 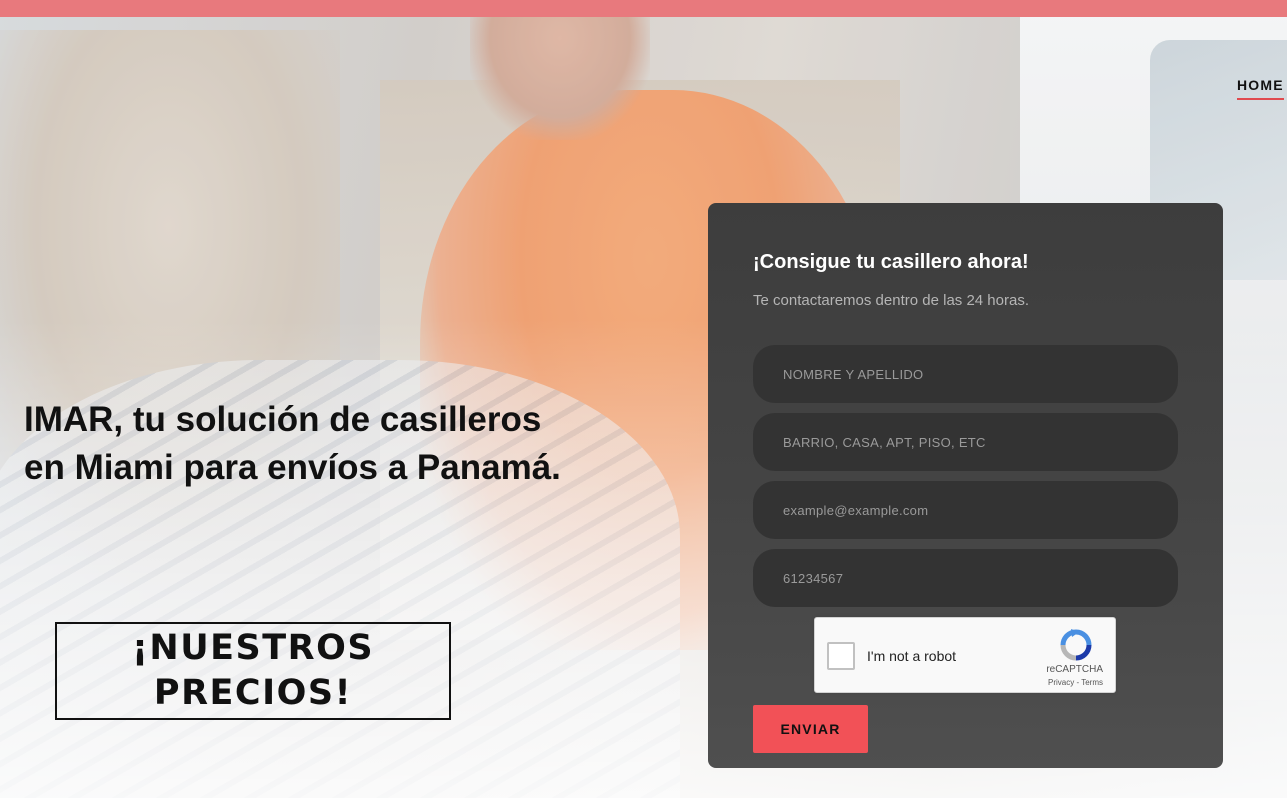 I want to click on recaptcha-icon, so click(x=1076, y=645).